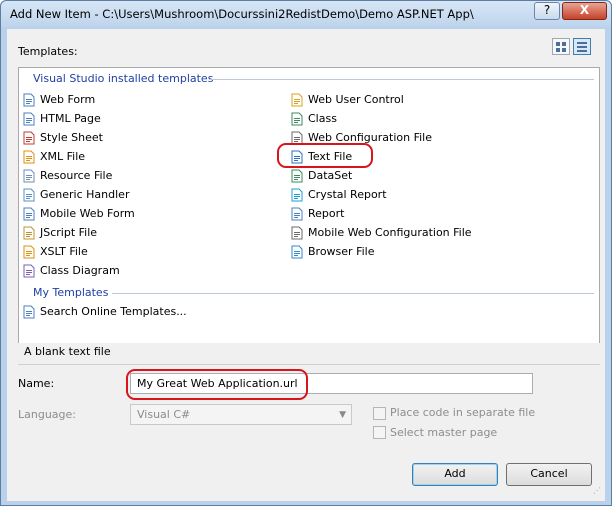 The height and width of the screenshot is (506, 612). I want to click on template-item-label: XSLT File, so click(64, 251).